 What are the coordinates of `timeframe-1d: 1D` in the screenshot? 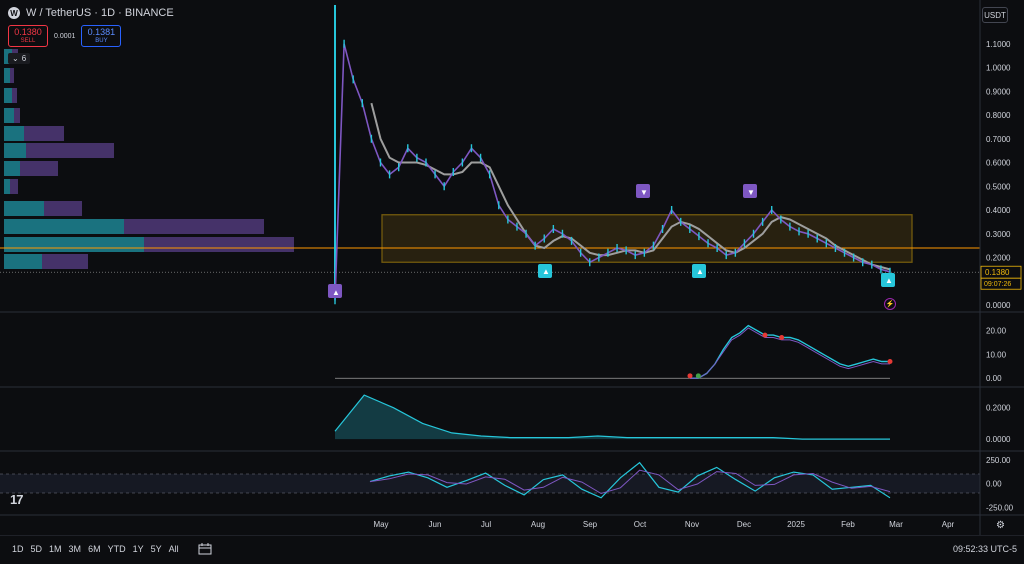 It's located at (18, 549).